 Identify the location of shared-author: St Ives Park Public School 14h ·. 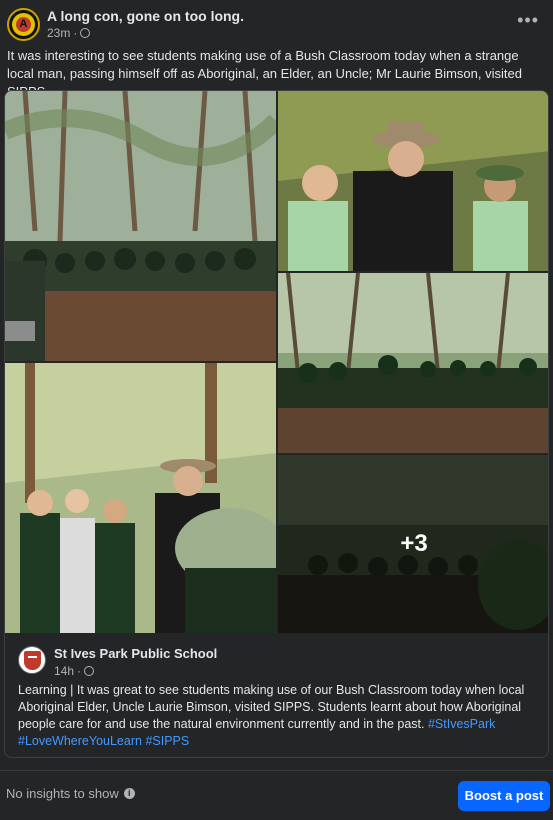
(278, 663).